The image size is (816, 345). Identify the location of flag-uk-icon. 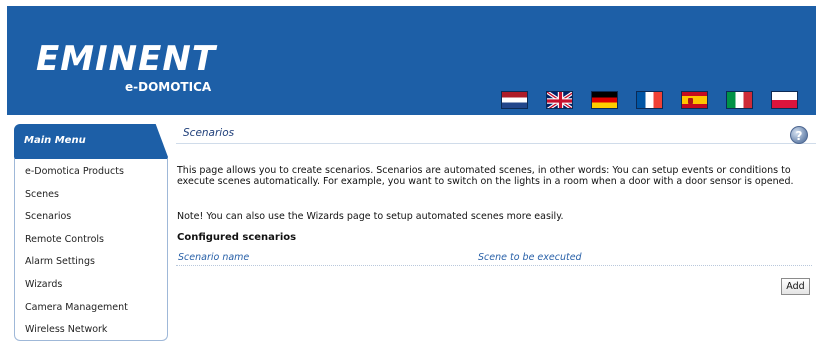
(559, 100).